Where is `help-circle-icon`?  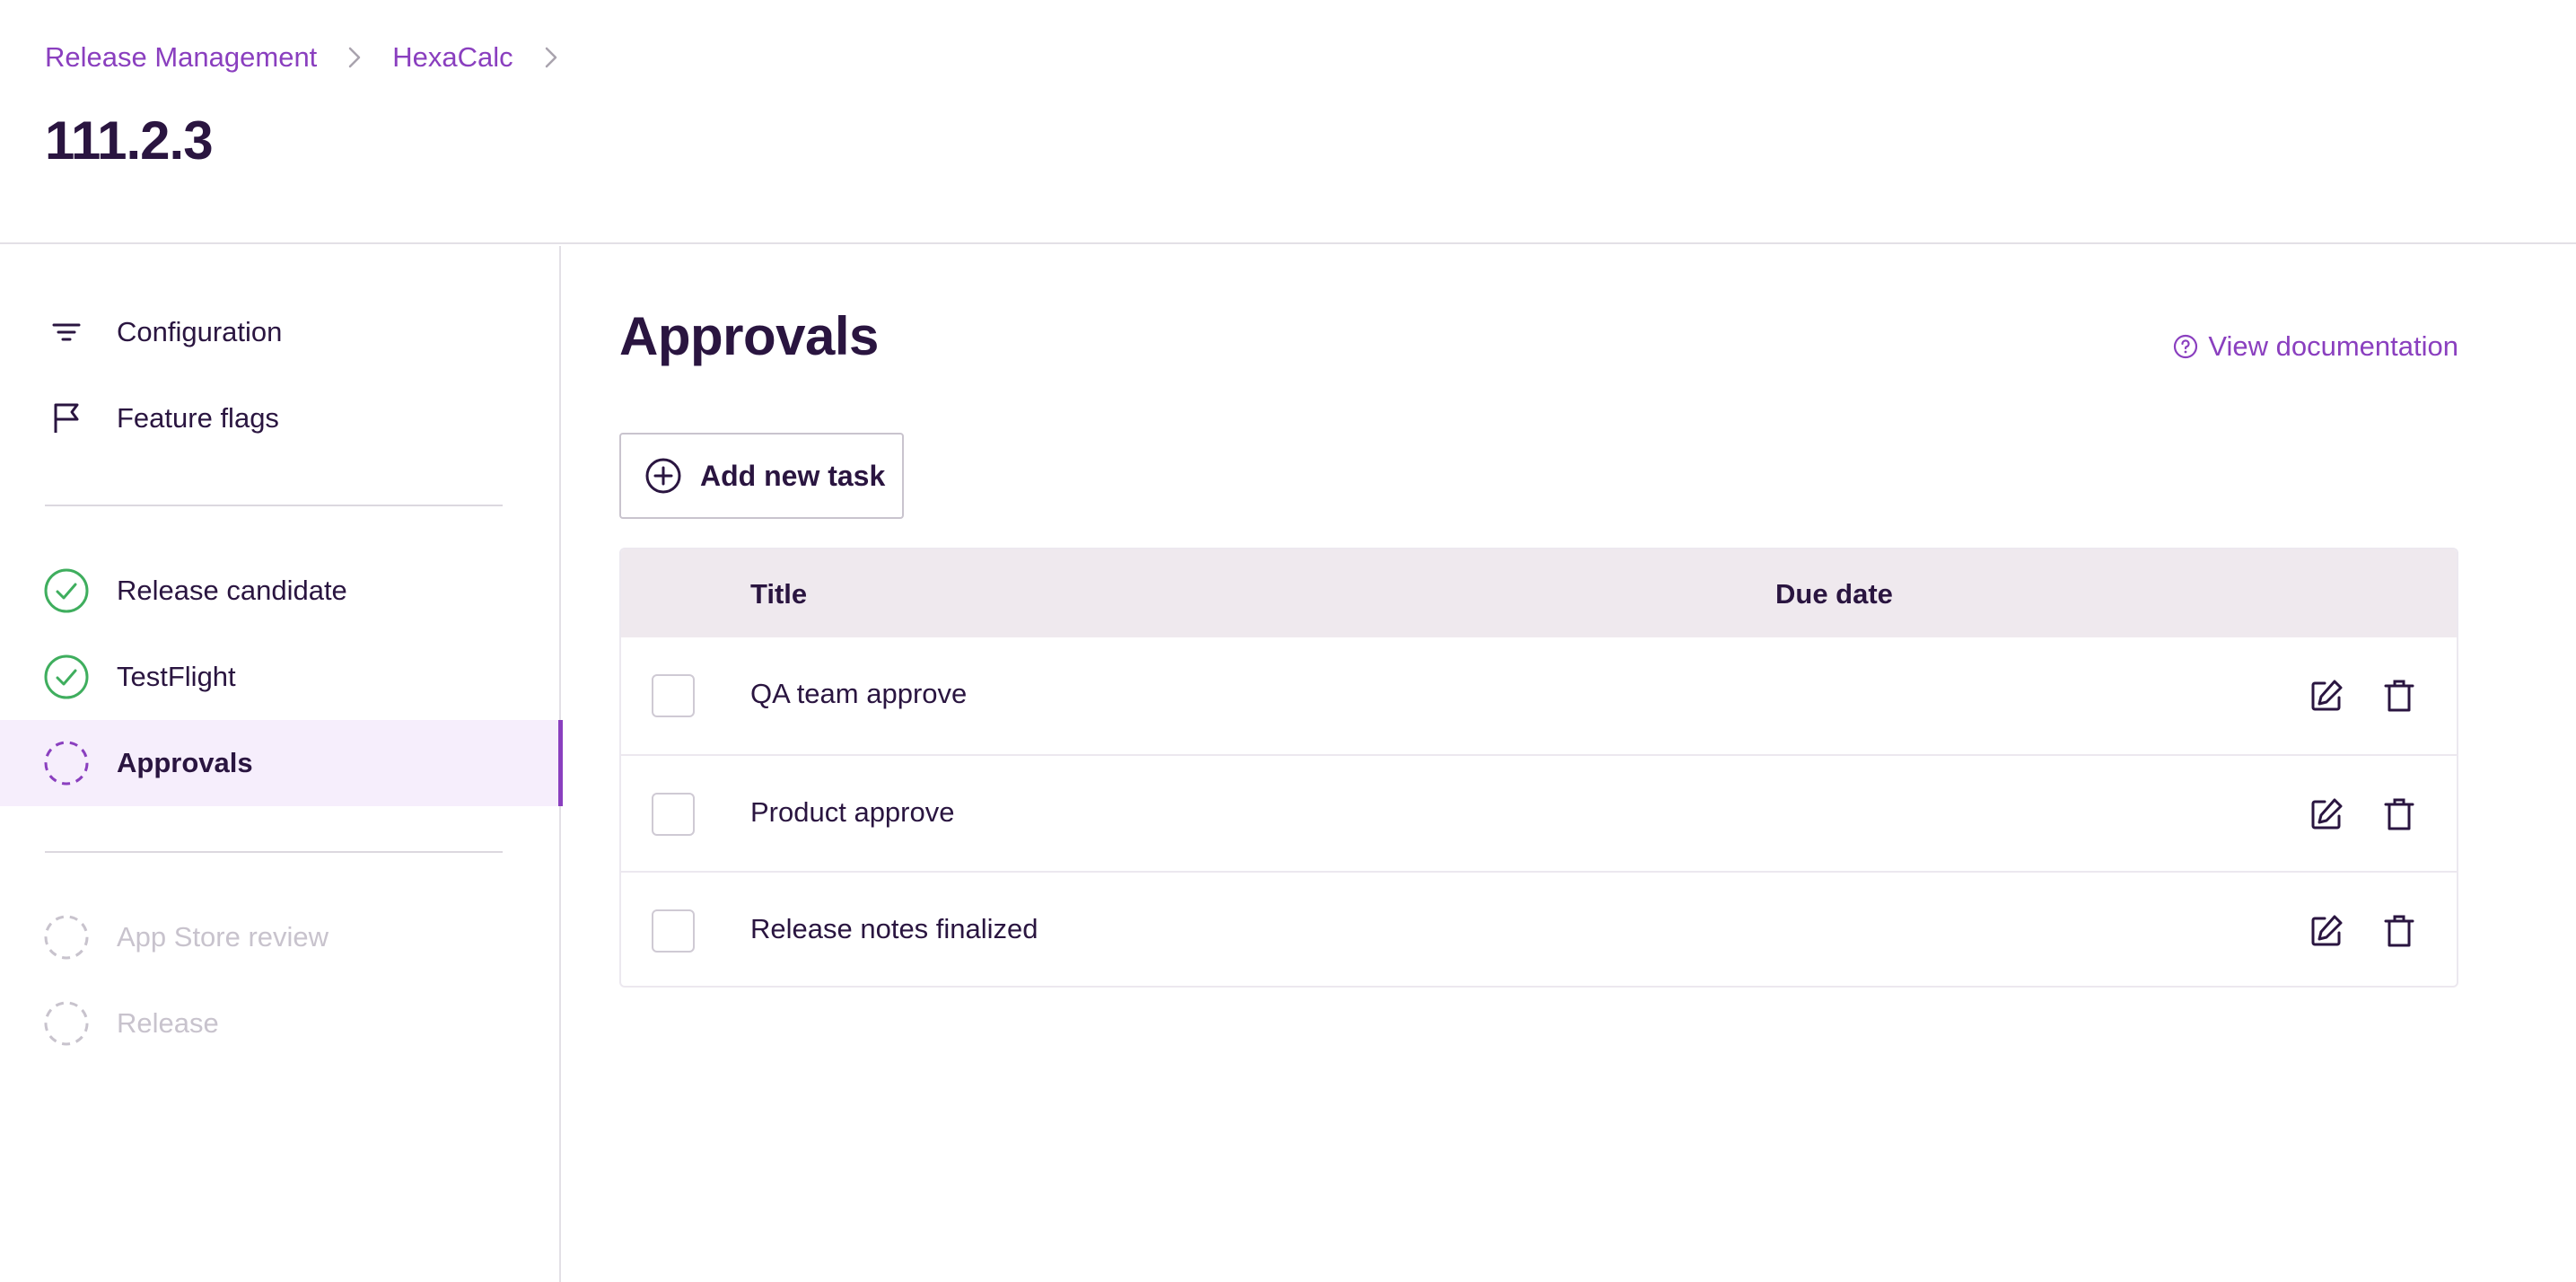
help-circle-icon is located at coordinates (2186, 346).